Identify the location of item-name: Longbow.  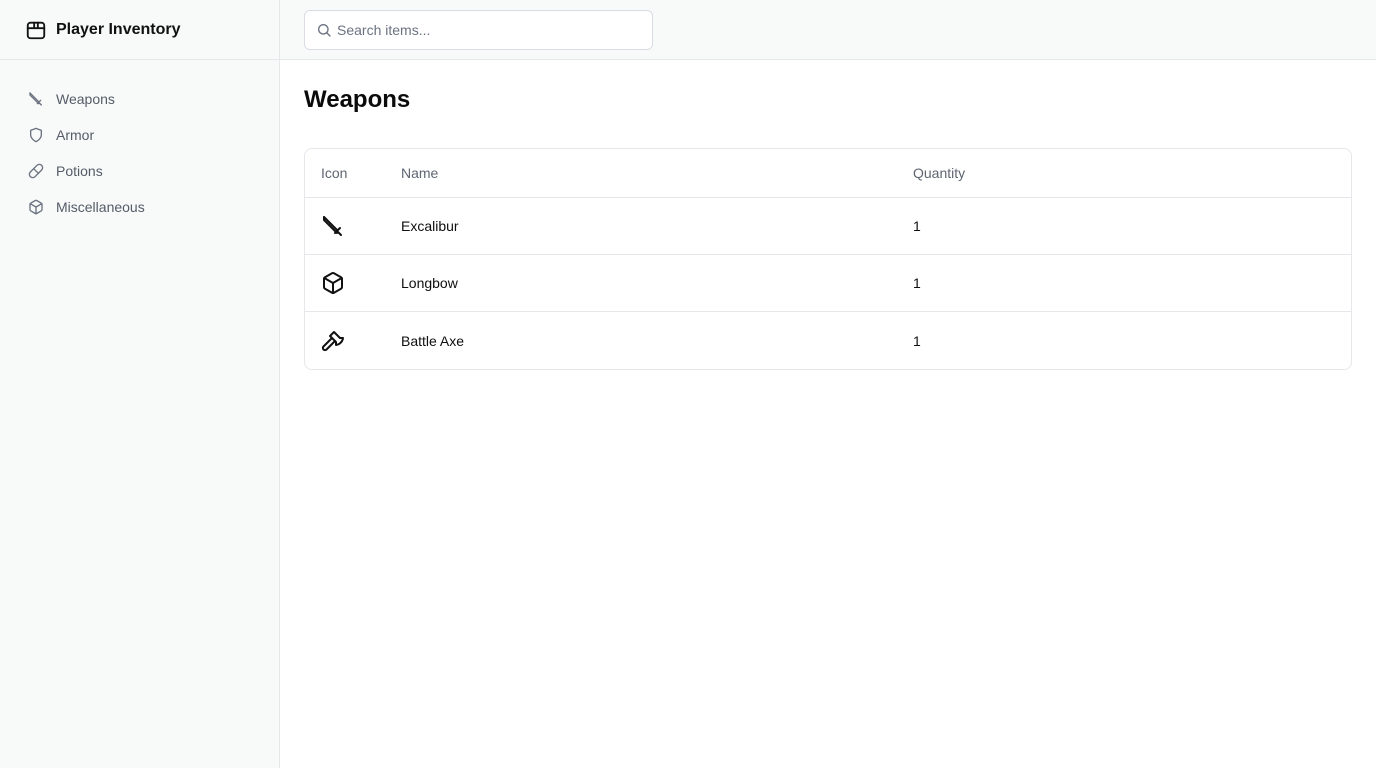
(429, 283).